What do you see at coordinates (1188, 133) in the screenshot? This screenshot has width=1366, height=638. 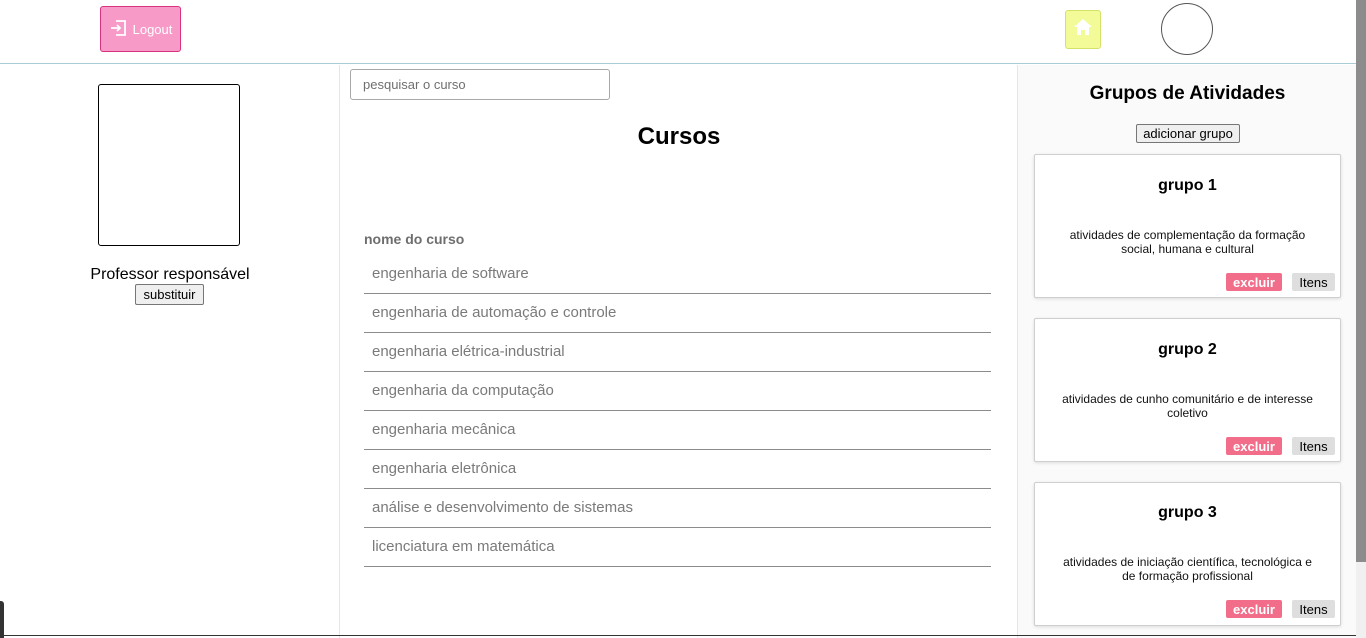 I see `add-group-button: adicionar grupo` at bounding box center [1188, 133].